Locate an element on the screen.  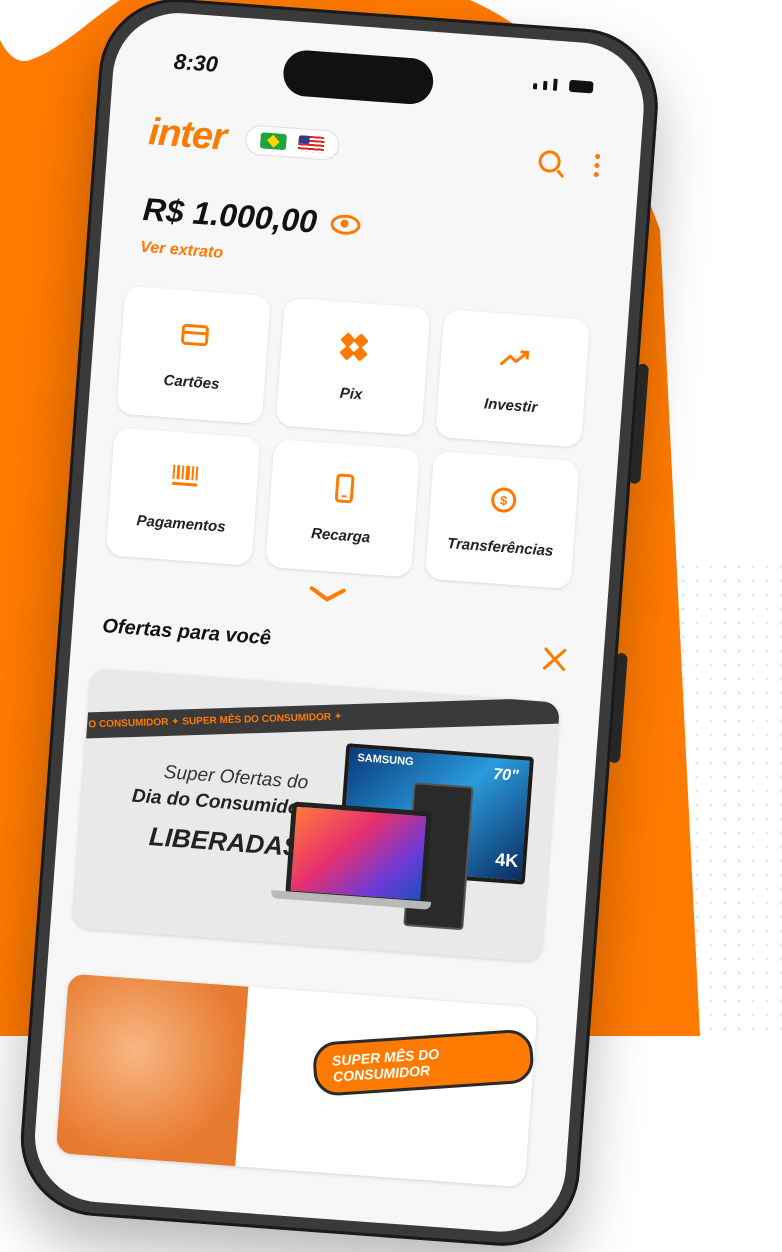
brazil-flag-icon is located at coordinates (273, 141).